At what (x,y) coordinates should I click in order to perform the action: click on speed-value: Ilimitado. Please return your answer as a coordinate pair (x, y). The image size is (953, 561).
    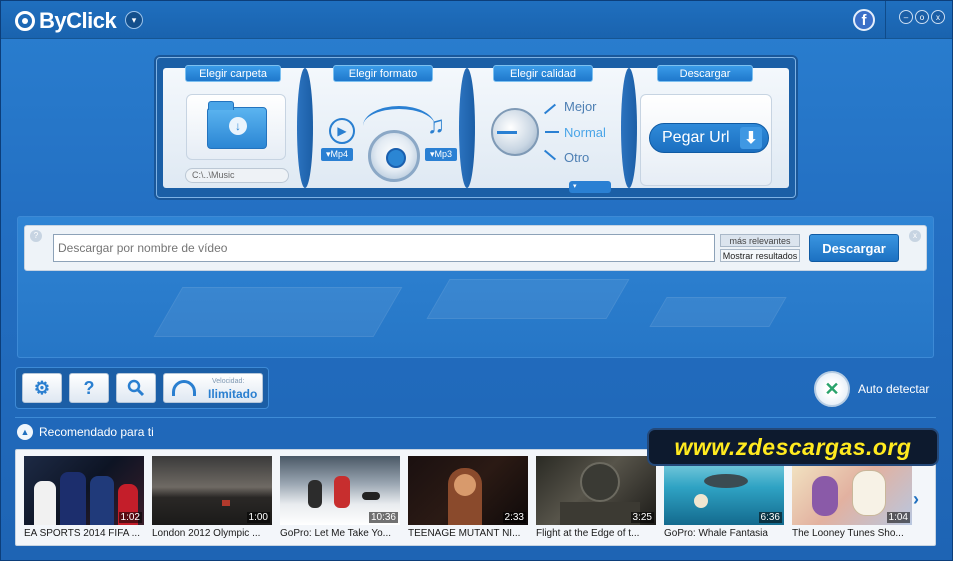
    Looking at the image, I should click on (233, 394).